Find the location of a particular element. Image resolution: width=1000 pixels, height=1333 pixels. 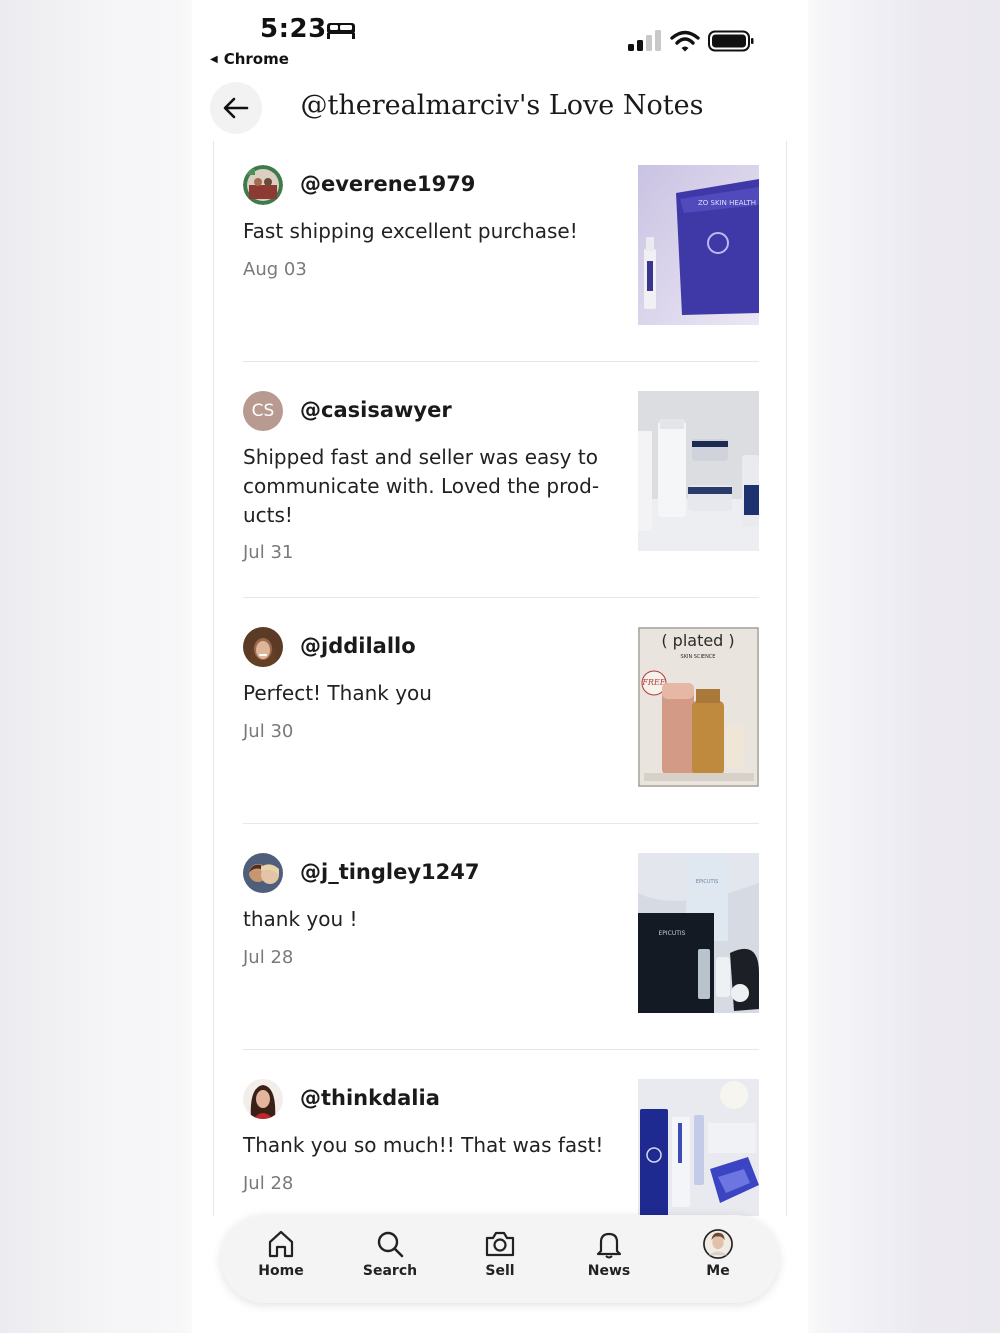

note-username: @everene1979 is located at coordinates (387, 184).